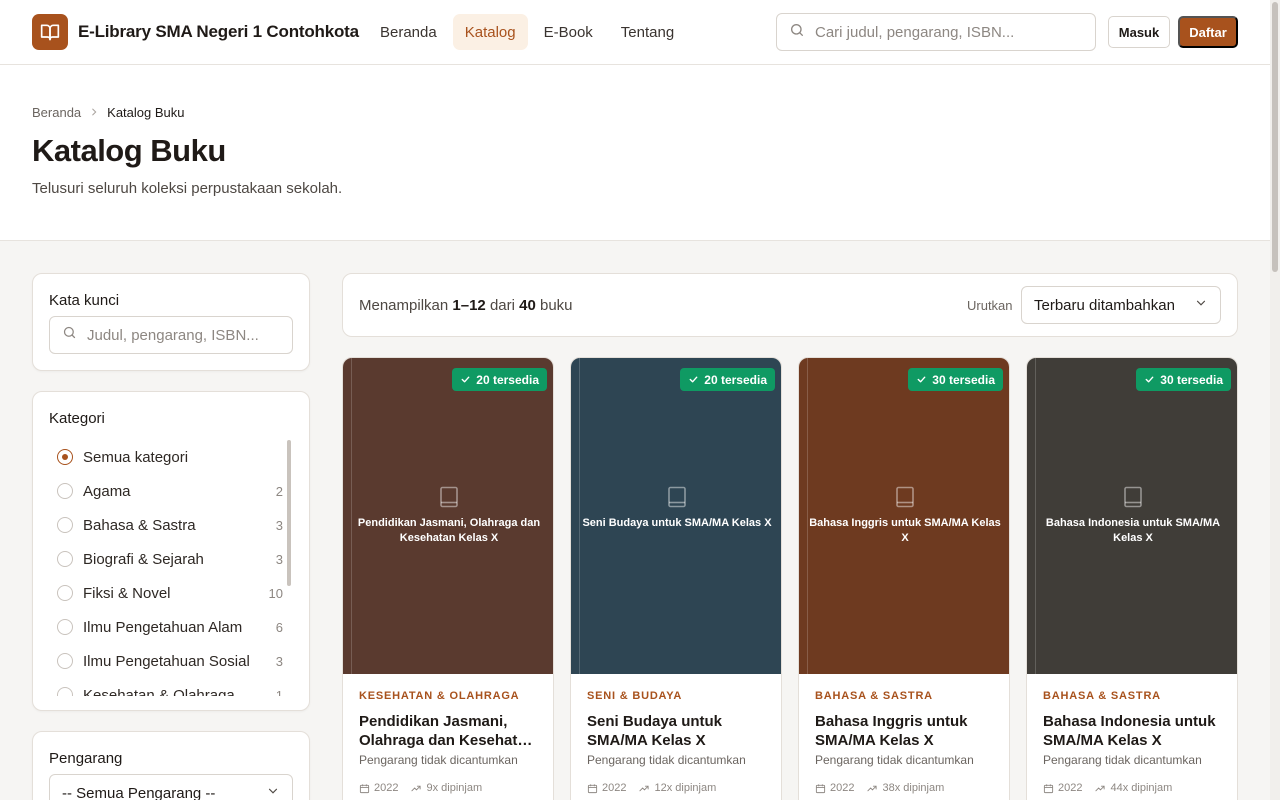 The image size is (1280, 800). Describe the element at coordinates (1113, 788) in the screenshot. I see `book-meta: 2022 44x dipinjam` at that location.